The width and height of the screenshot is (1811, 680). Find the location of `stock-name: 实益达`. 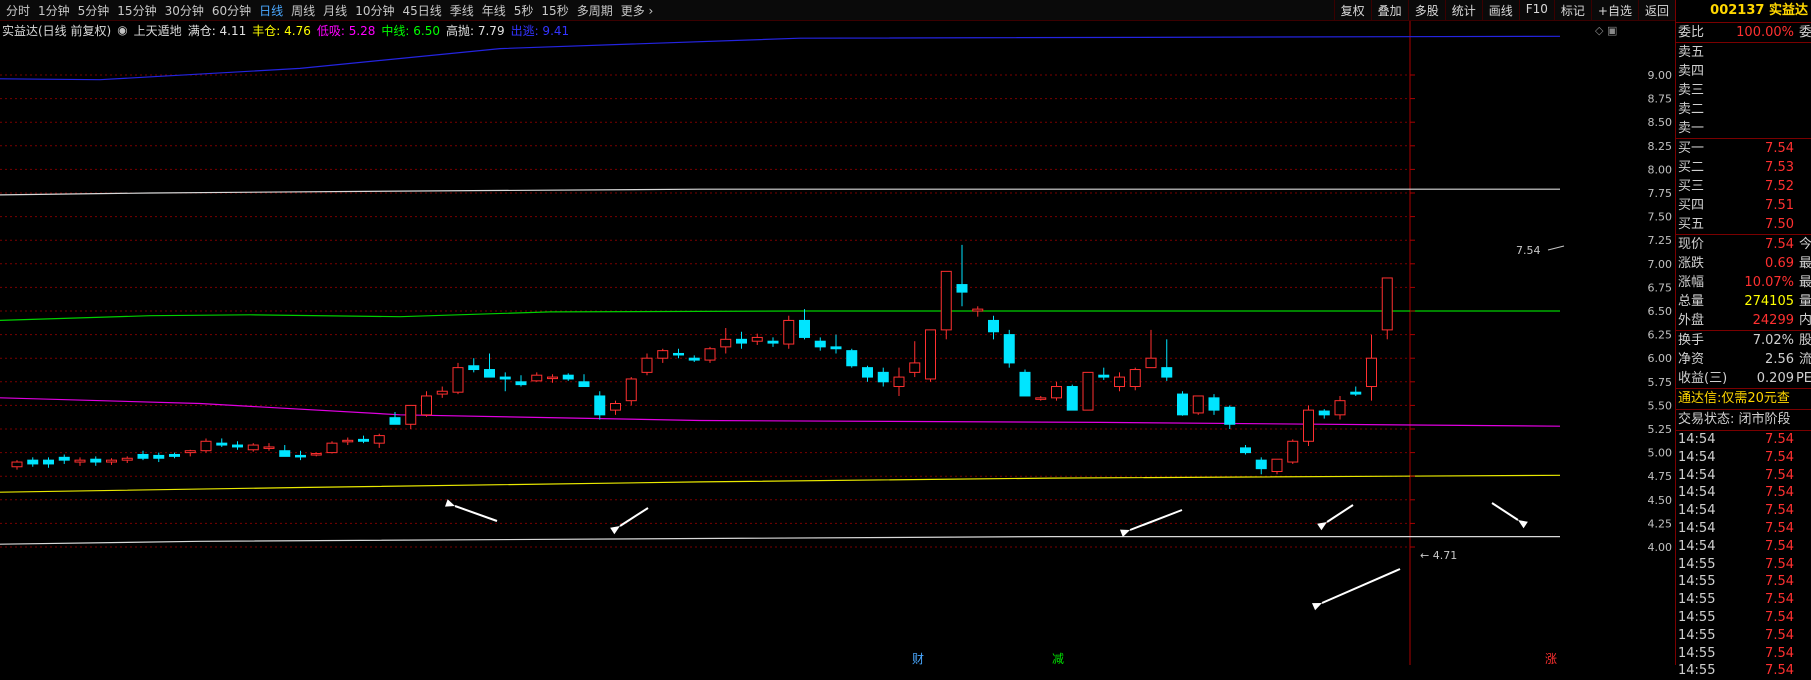

stock-name: 实益达 is located at coordinates (1788, 10).